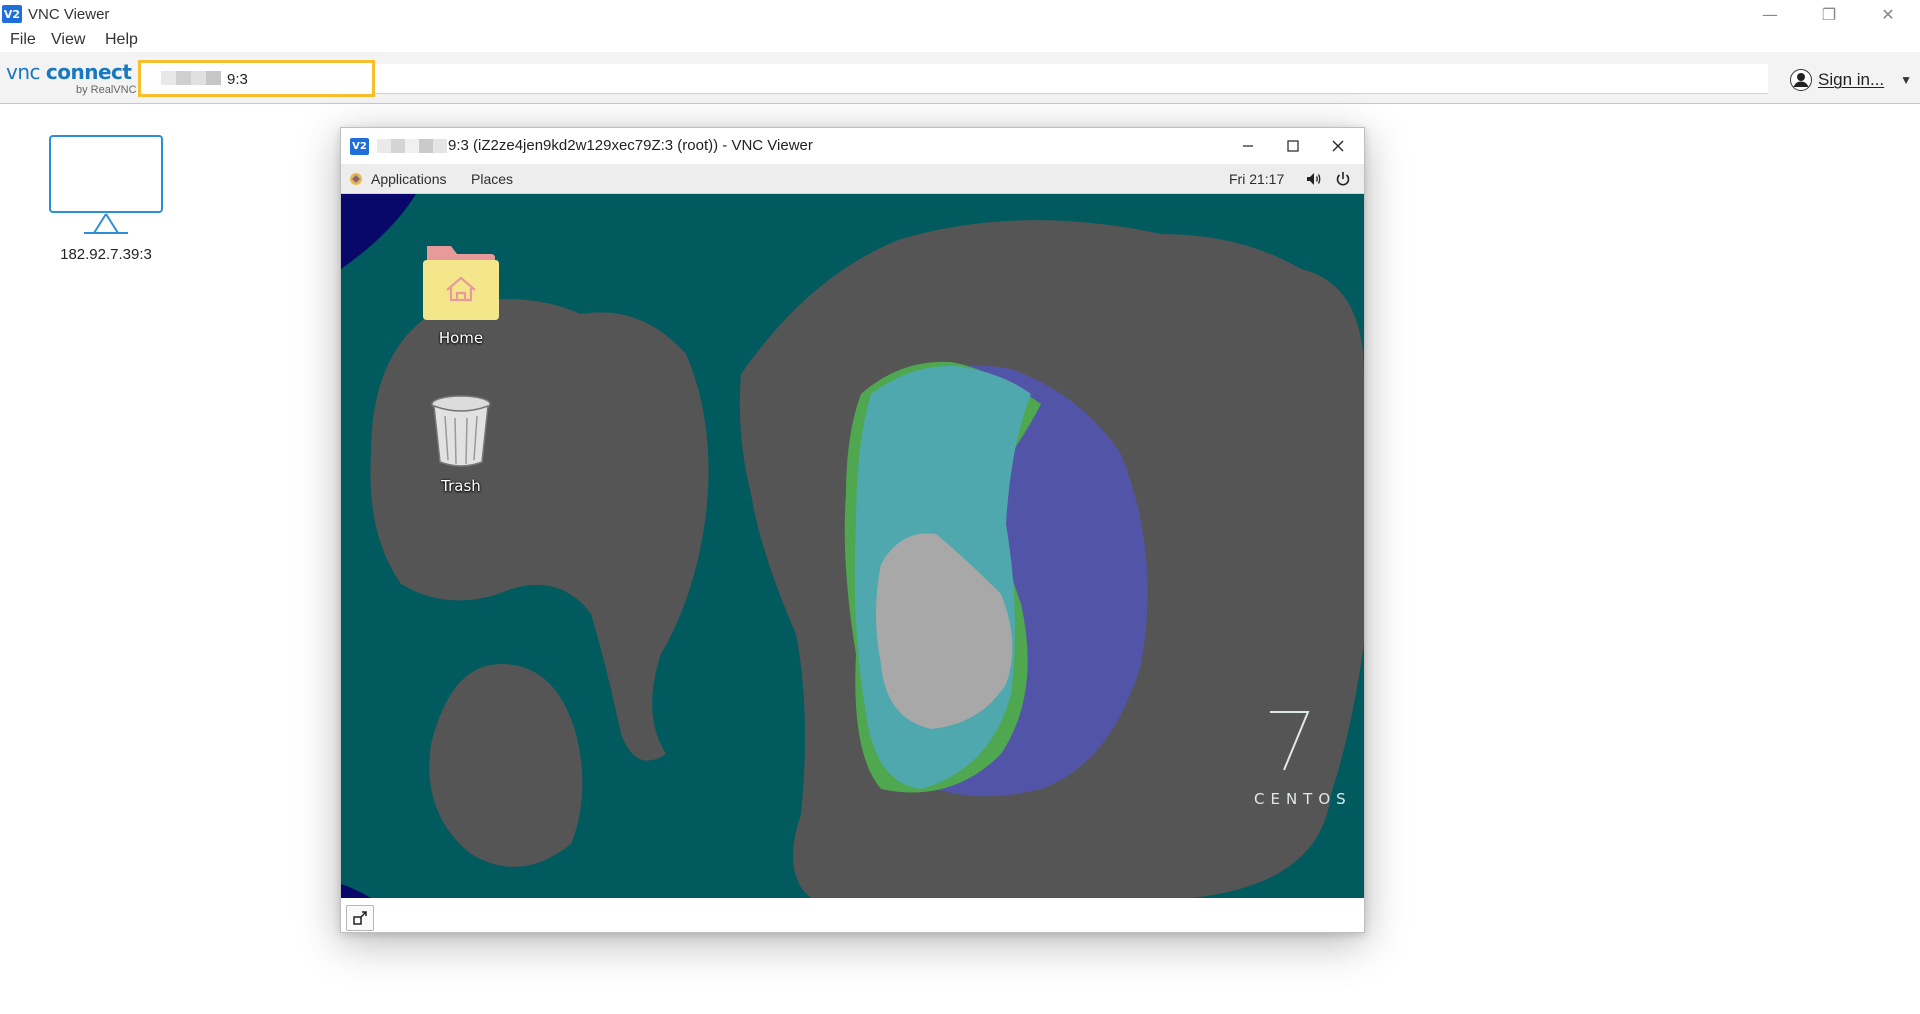 The width and height of the screenshot is (1920, 1014). What do you see at coordinates (106, 184) in the screenshot?
I see `monitor-icon` at bounding box center [106, 184].